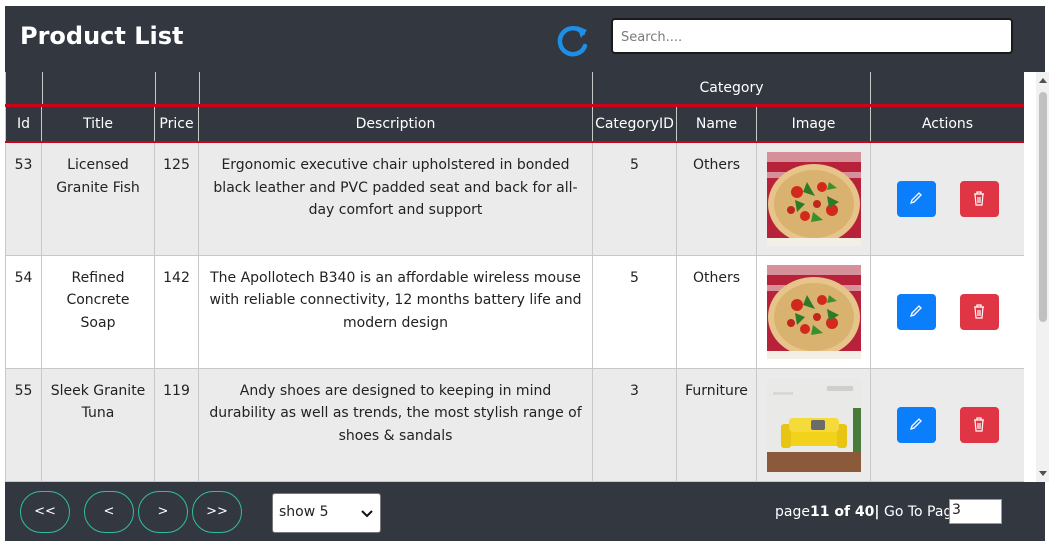 The width and height of the screenshot is (1049, 545). I want to click on search-input, so click(811, 37).